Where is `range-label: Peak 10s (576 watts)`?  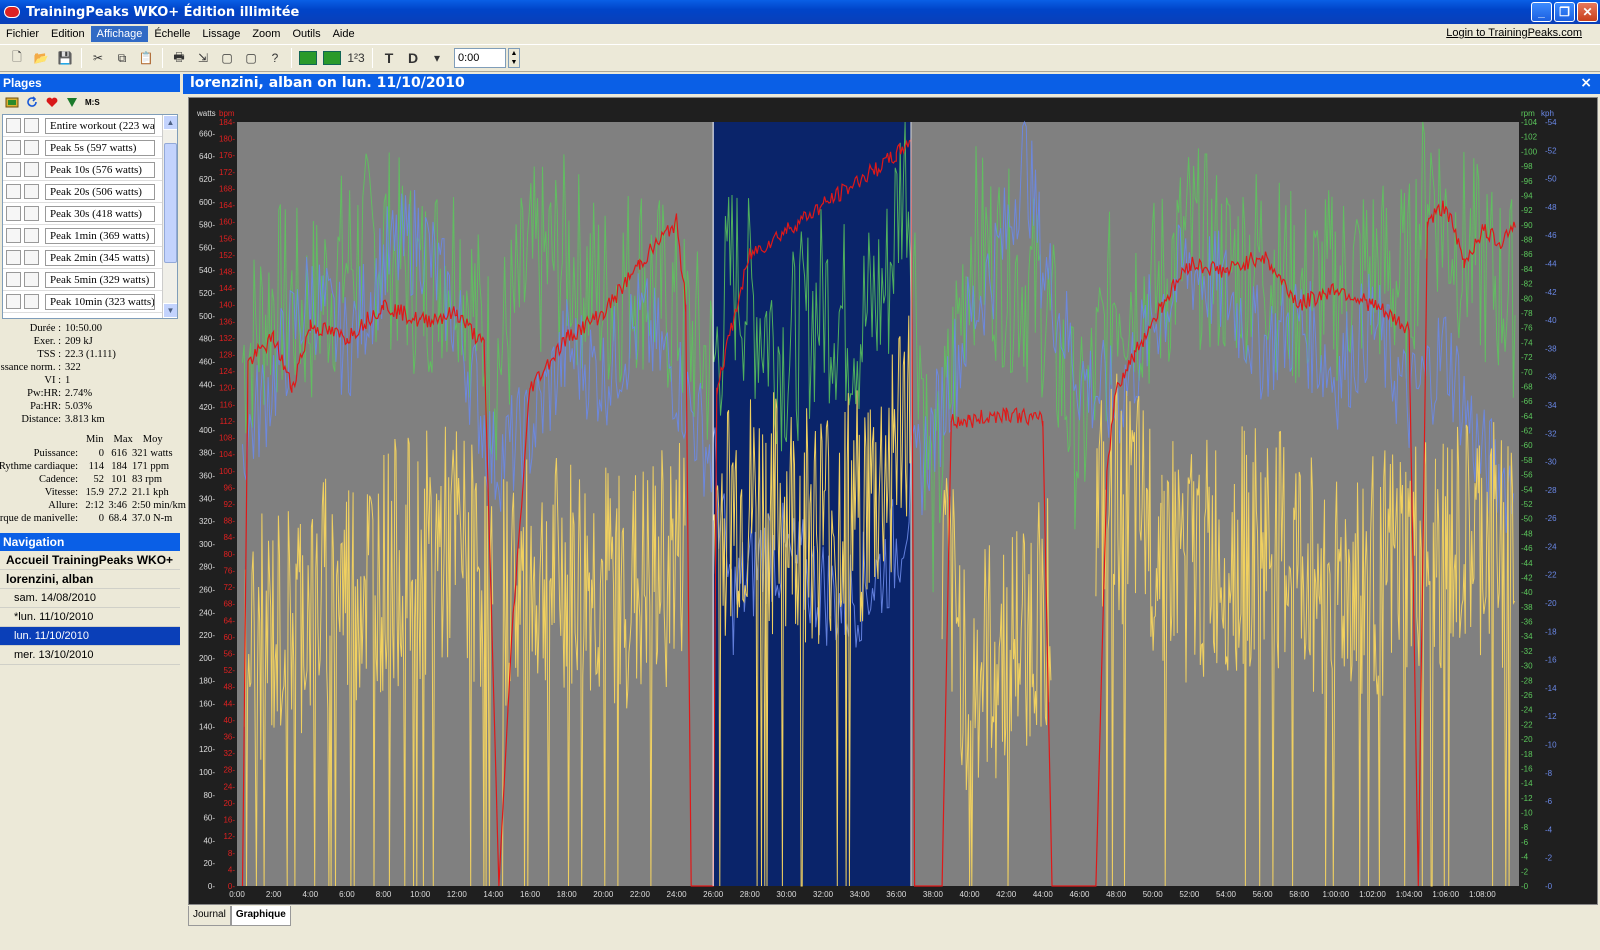 range-label: Peak 10s (576 watts) is located at coordinates (100, 169).